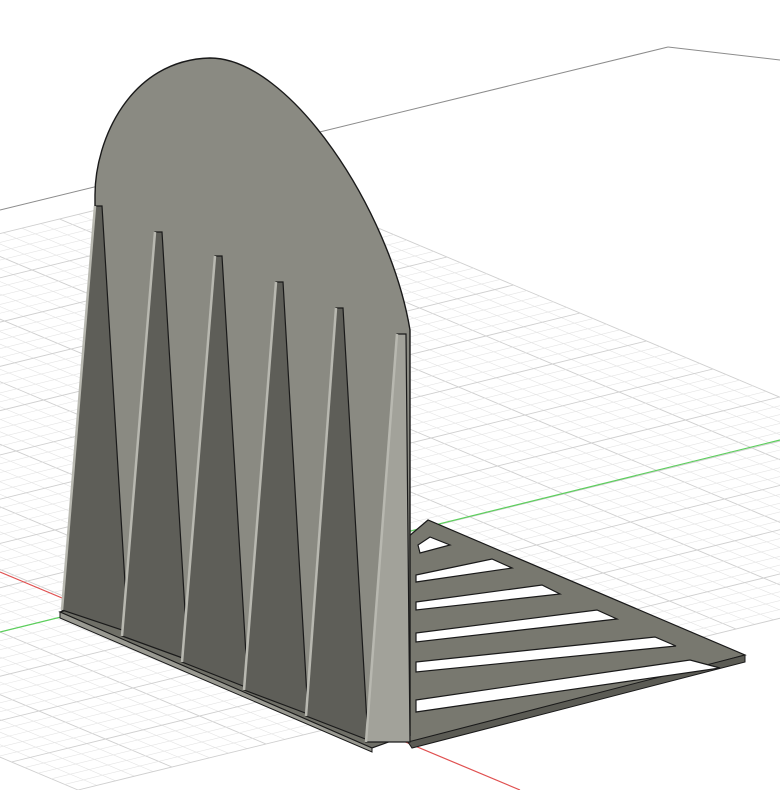 Image resolution: width=780 pixels, height=790 pixels. Describe the element at coordinates (570, 634) in the screenshot. I see `base-frame` at that location.